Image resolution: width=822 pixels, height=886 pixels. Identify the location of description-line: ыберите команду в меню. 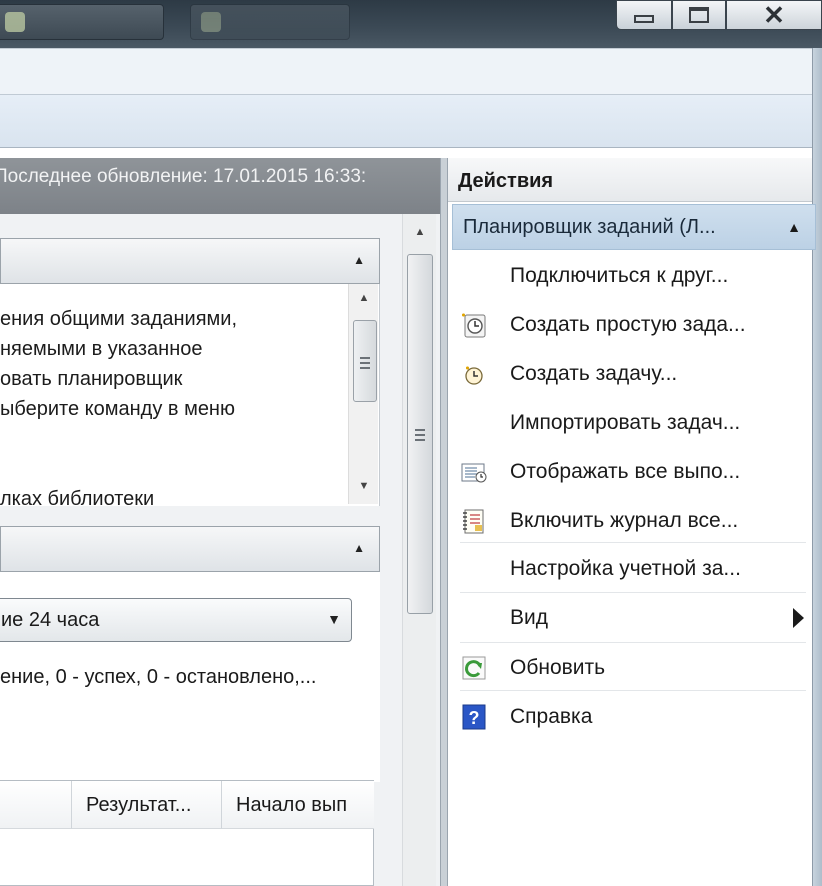
(117, 409).